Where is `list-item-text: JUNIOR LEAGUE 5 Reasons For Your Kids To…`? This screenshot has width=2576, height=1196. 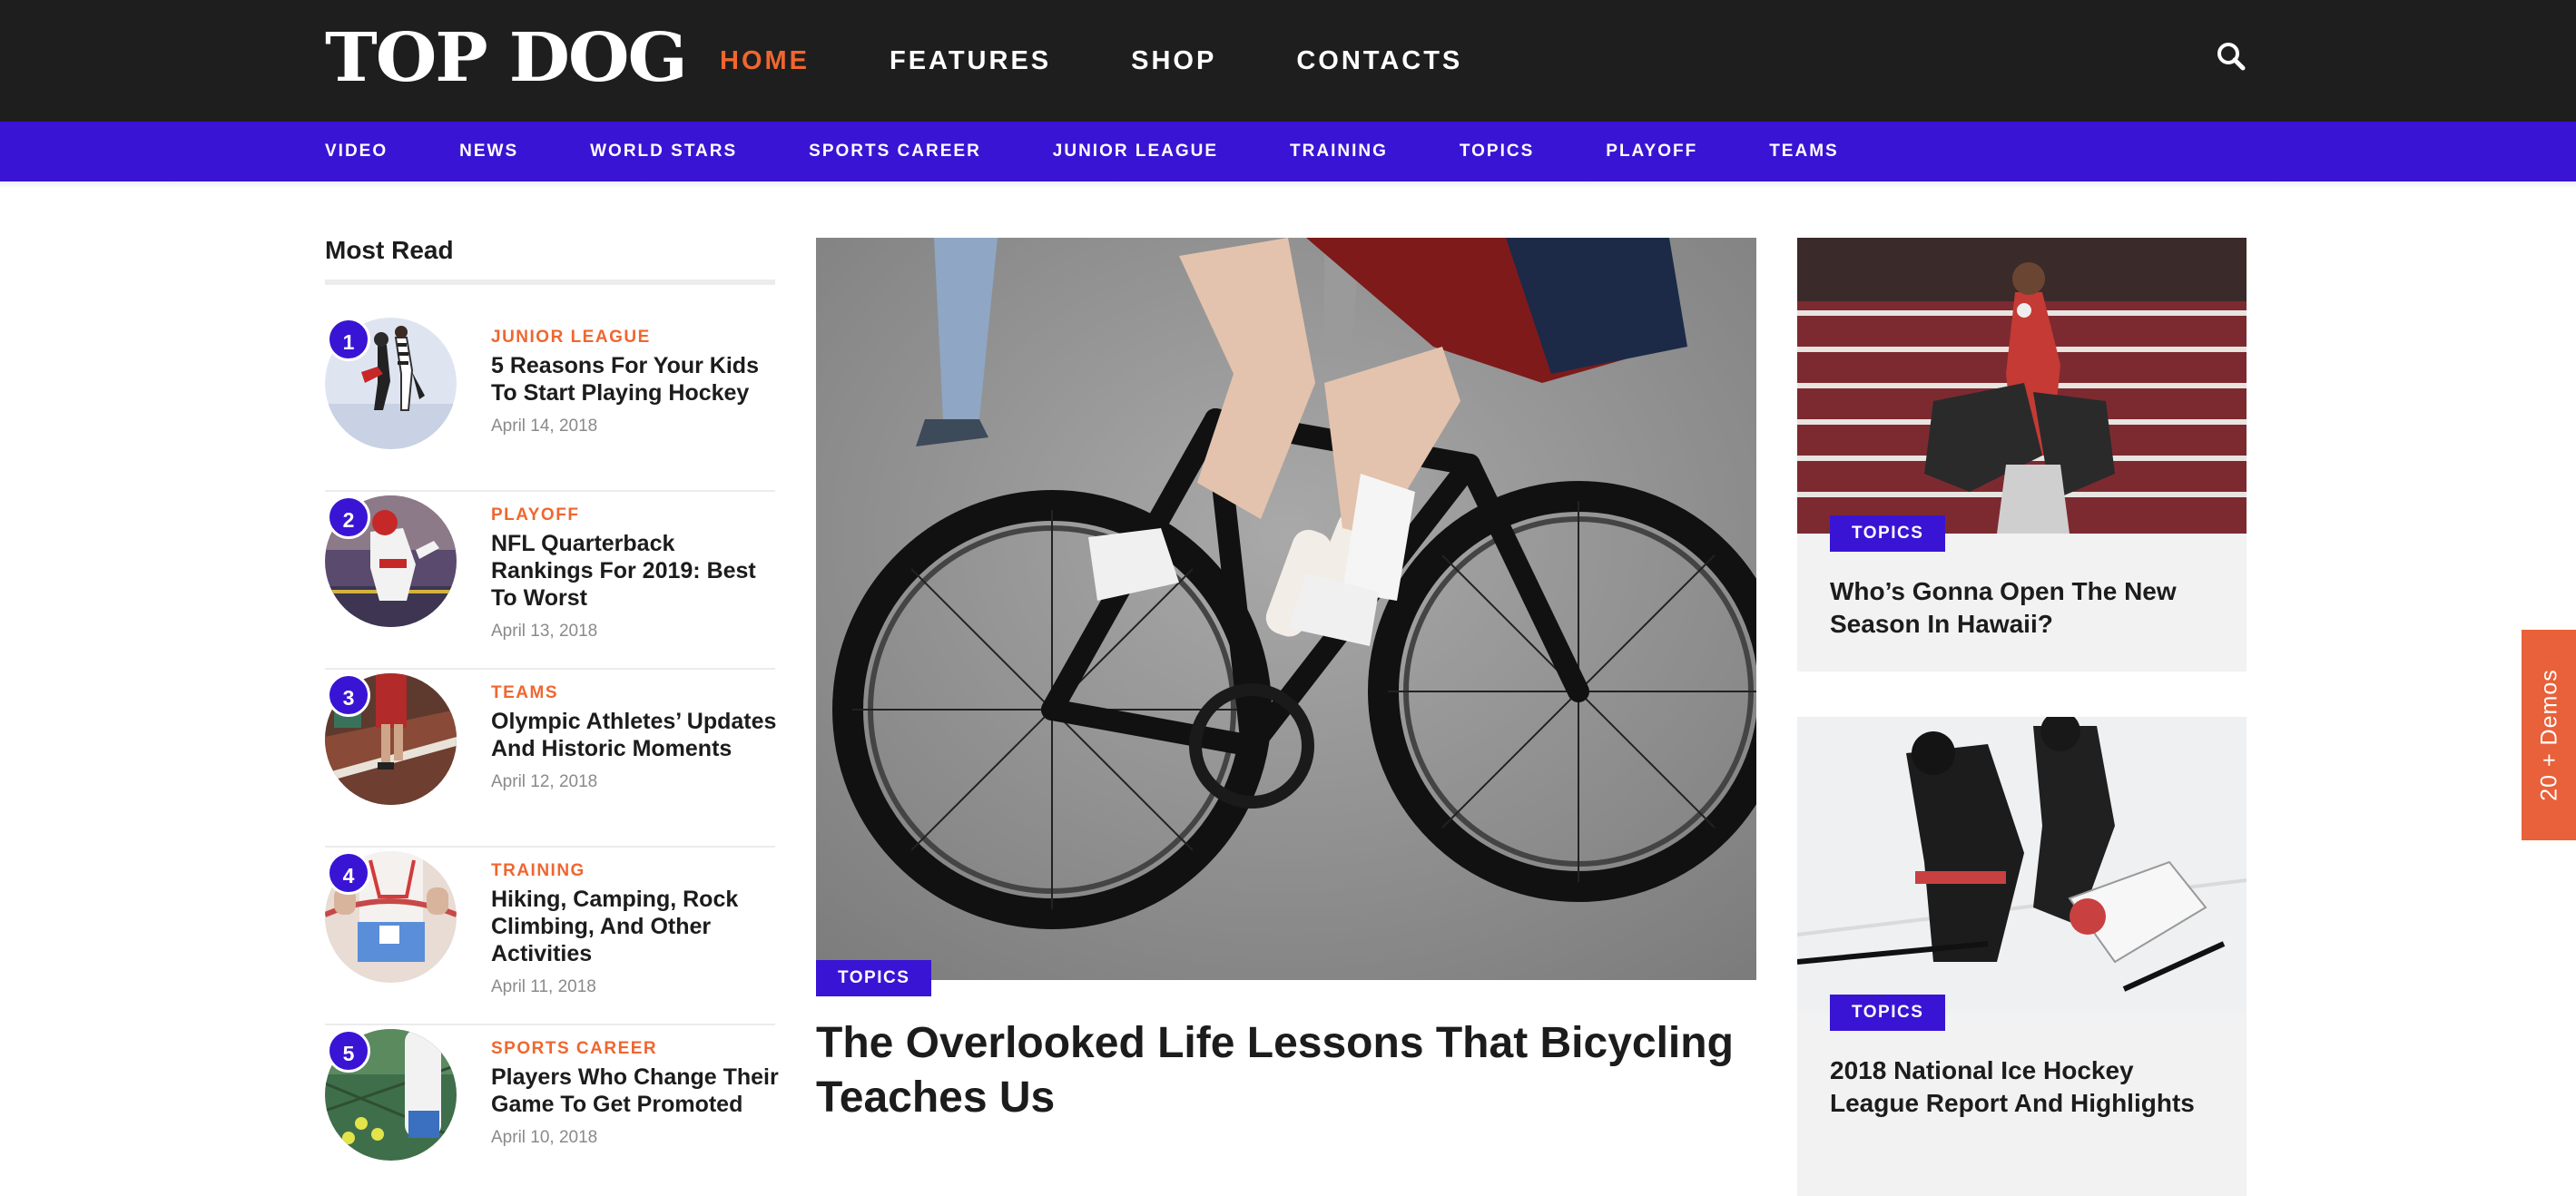 list-item-text: JUNIOR LEAGUE 5 Reasons For Your Kids To… is located at coordinates (636, 382).